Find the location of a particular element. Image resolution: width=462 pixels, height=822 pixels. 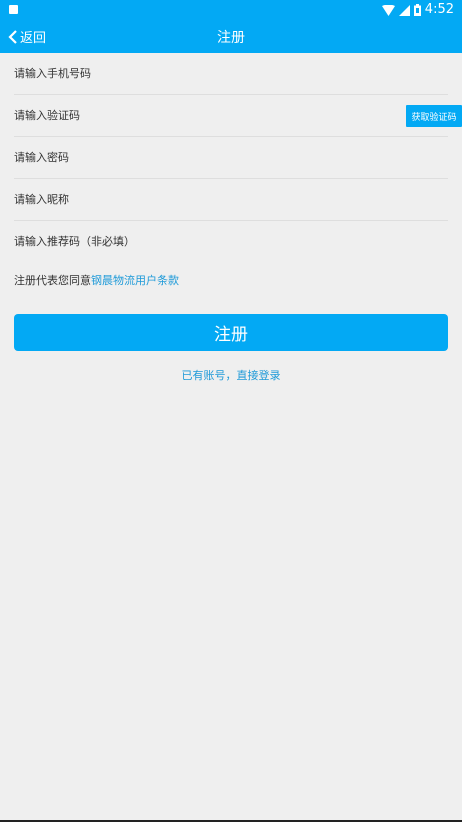

signal-icon is located at coordinates (404, 10).